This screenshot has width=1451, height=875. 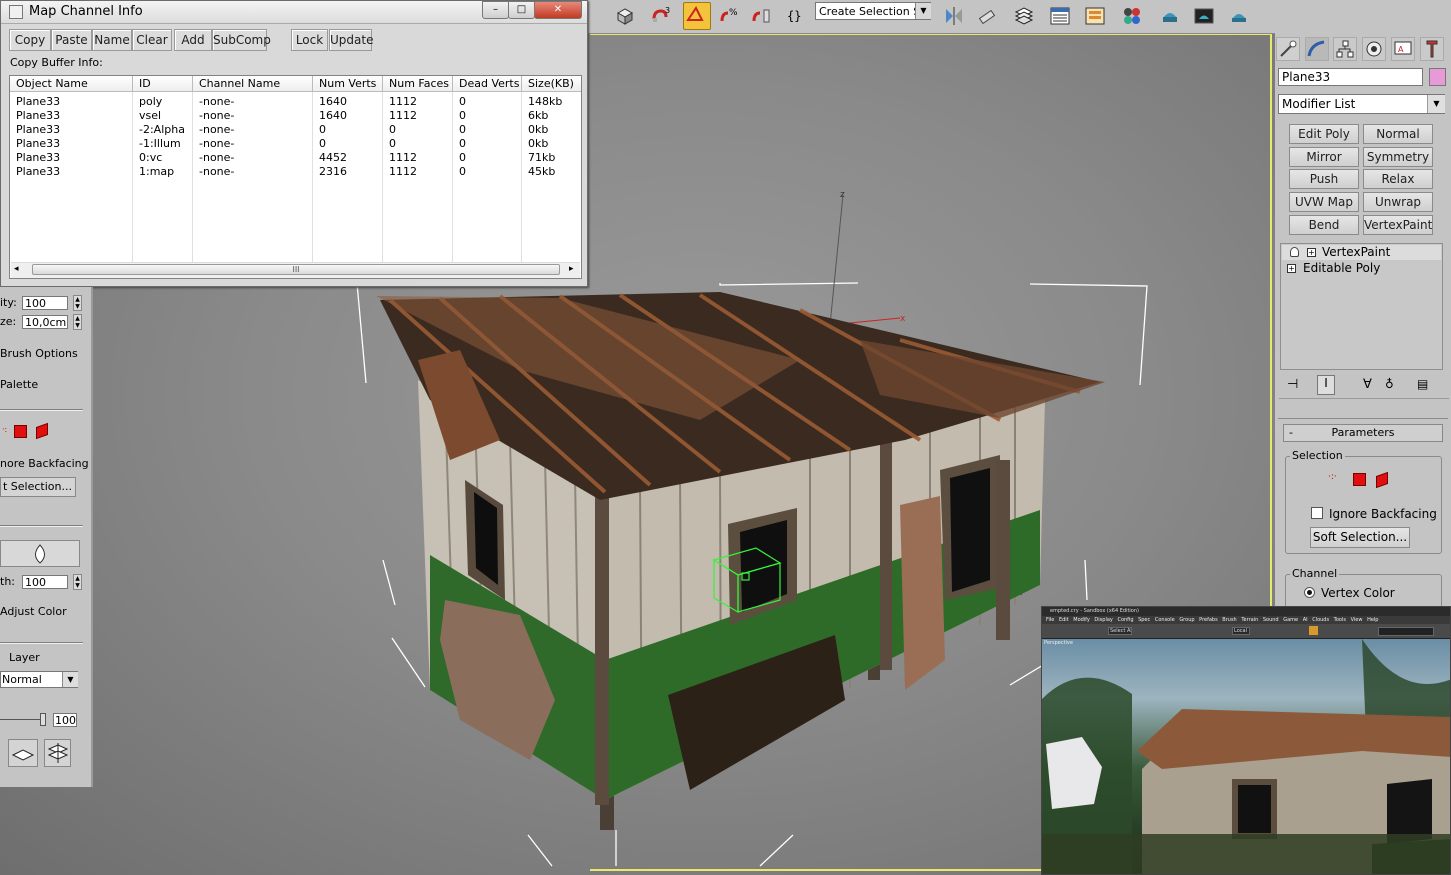 I want to click on unwrap-uvw-button: Unwrap UVW, so click(x=1398, y=209).